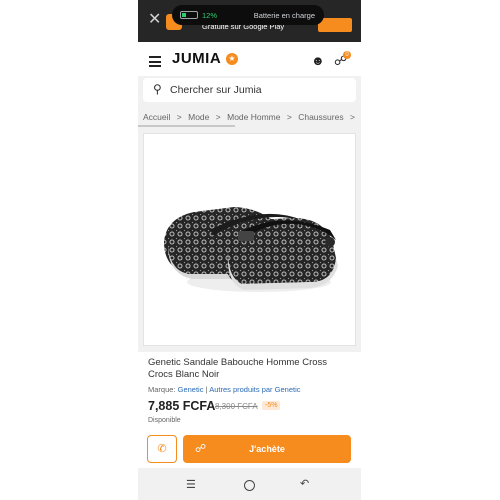 Image resolution: width=500 pixels, height=500 pixels. I want to click on buy-button: ☍ J'achète, so click(267, 449).